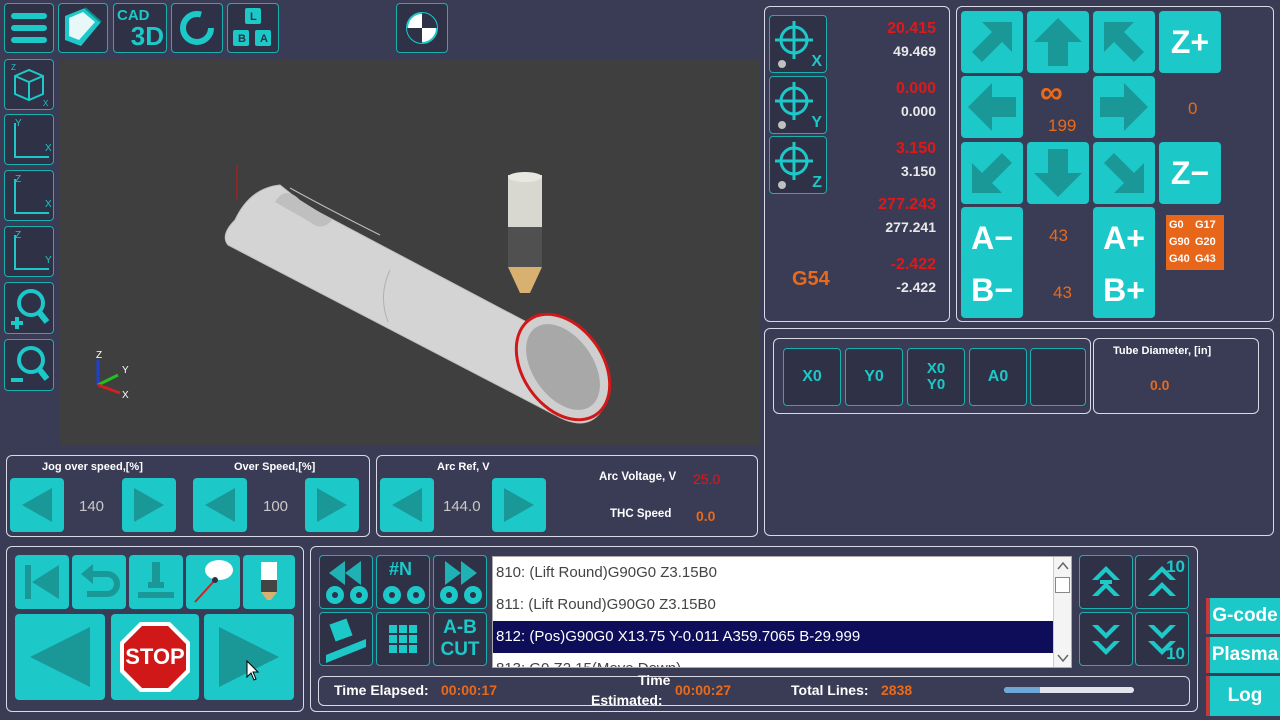 This screenshot has width=1280, height=720. What do you see at coordinates (197, 28) in the screenshot?
I see `refresh-button` at bounding box center [197, 28].